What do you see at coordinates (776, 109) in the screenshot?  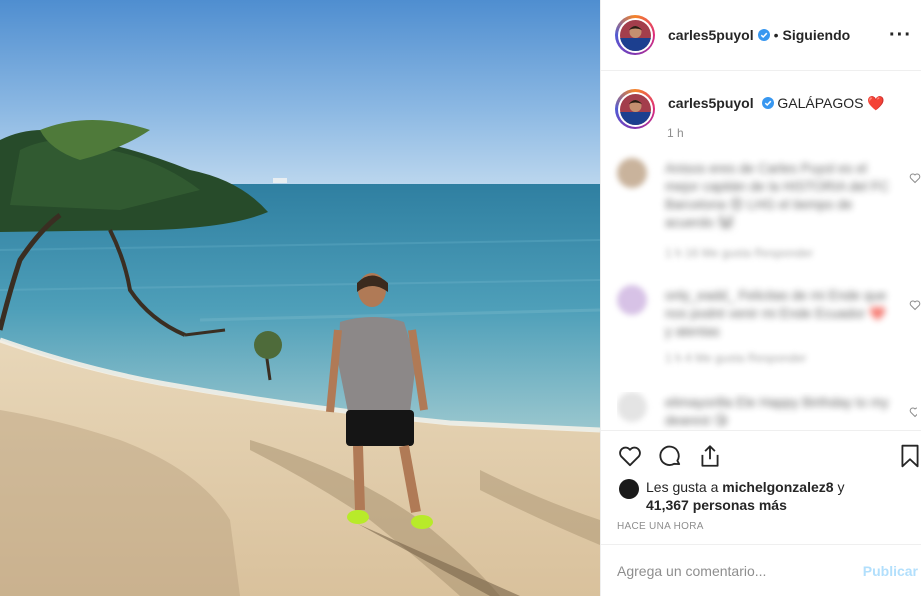 I see `caption-text-line: carles5puyol GALÁPAGOS ❤️` at bounding box center [776, 109].